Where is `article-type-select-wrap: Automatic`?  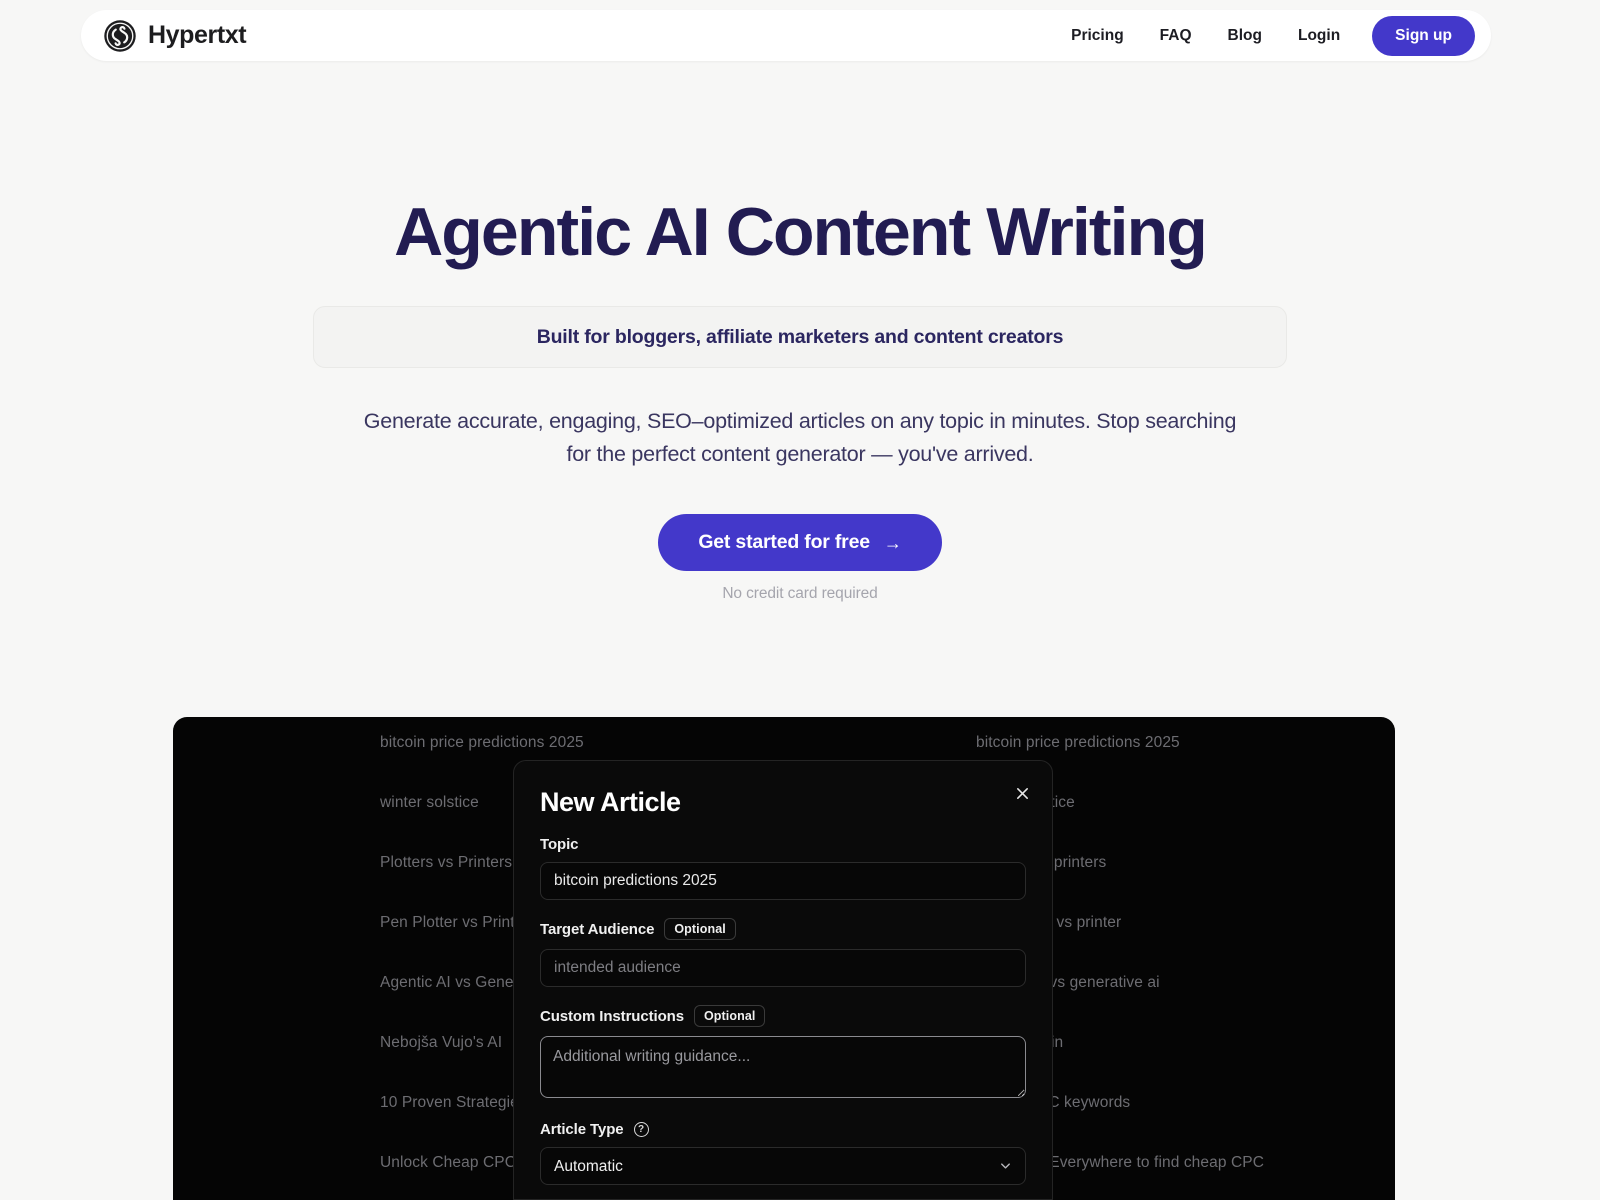
article-type-select-wrap: Automatic is located at coordinates (783, 1166).